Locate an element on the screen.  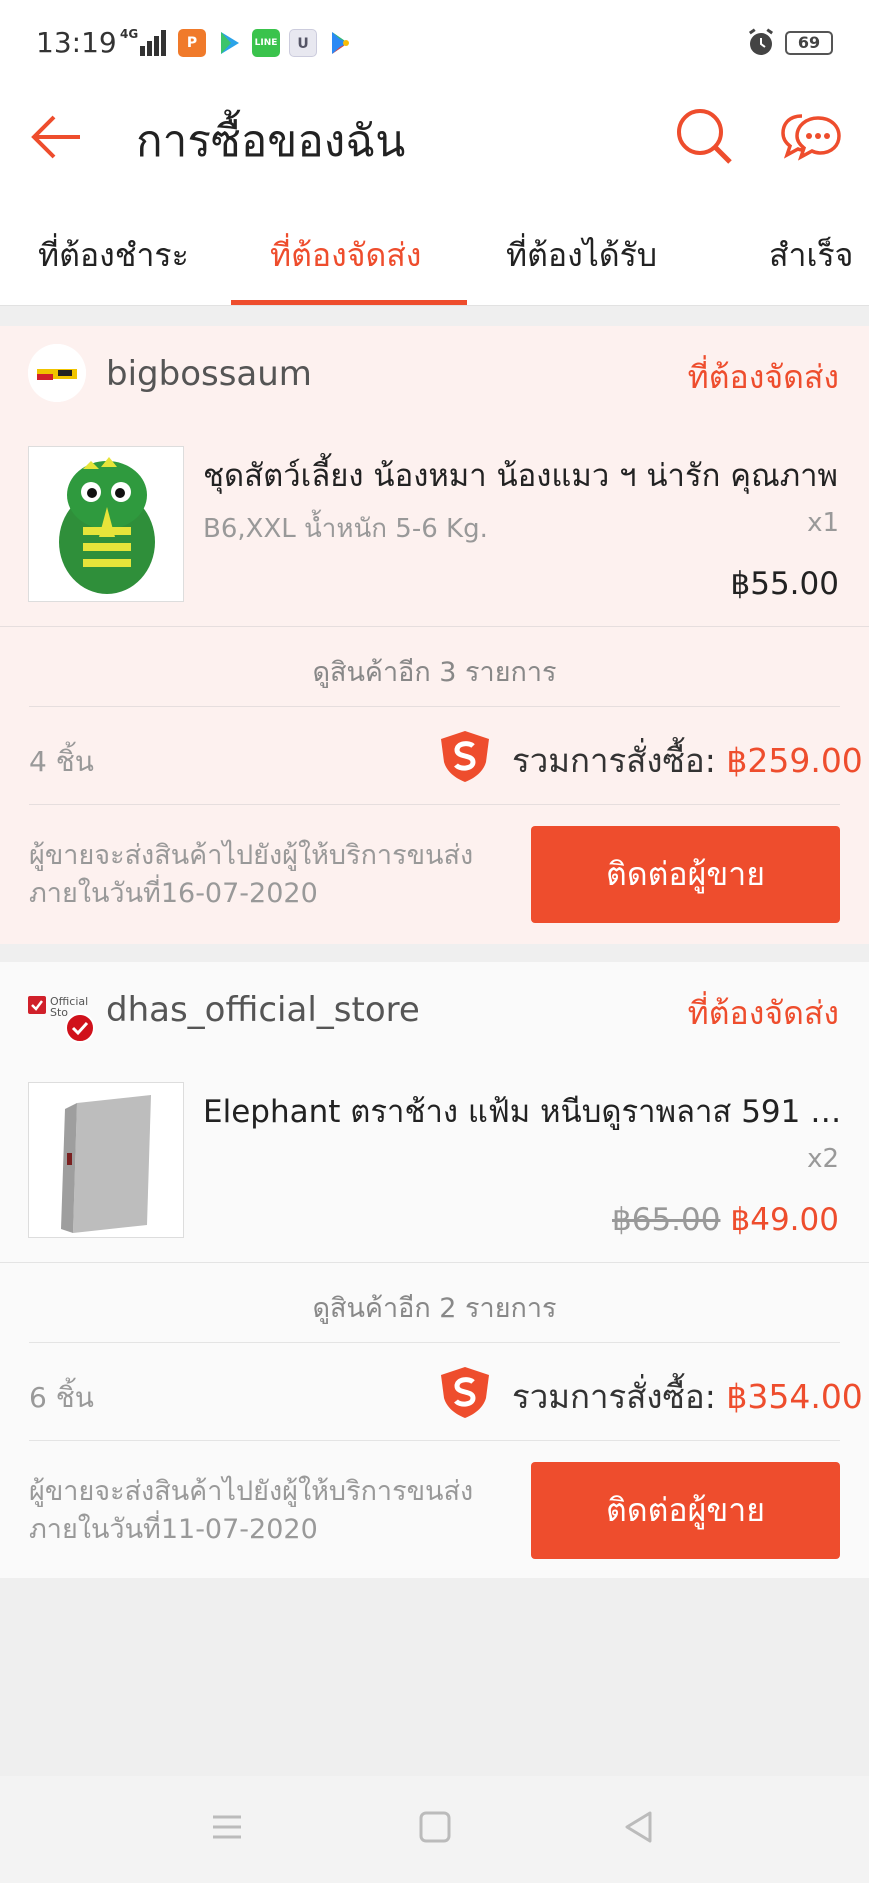
product-price: ฿55.00 is located at coordinates (784, 584).